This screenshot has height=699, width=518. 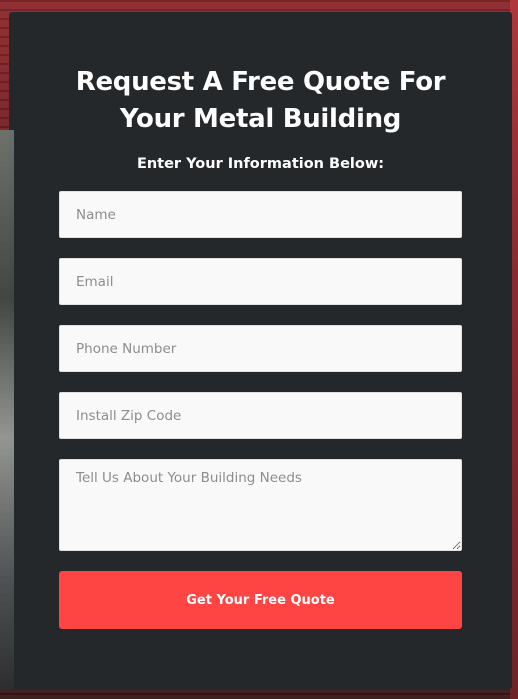 What do you see at coordinates (260, 164) in the screenshot?
I see `form-subtitle: Enter Your Information Below:` at bounding box center [260, 164].